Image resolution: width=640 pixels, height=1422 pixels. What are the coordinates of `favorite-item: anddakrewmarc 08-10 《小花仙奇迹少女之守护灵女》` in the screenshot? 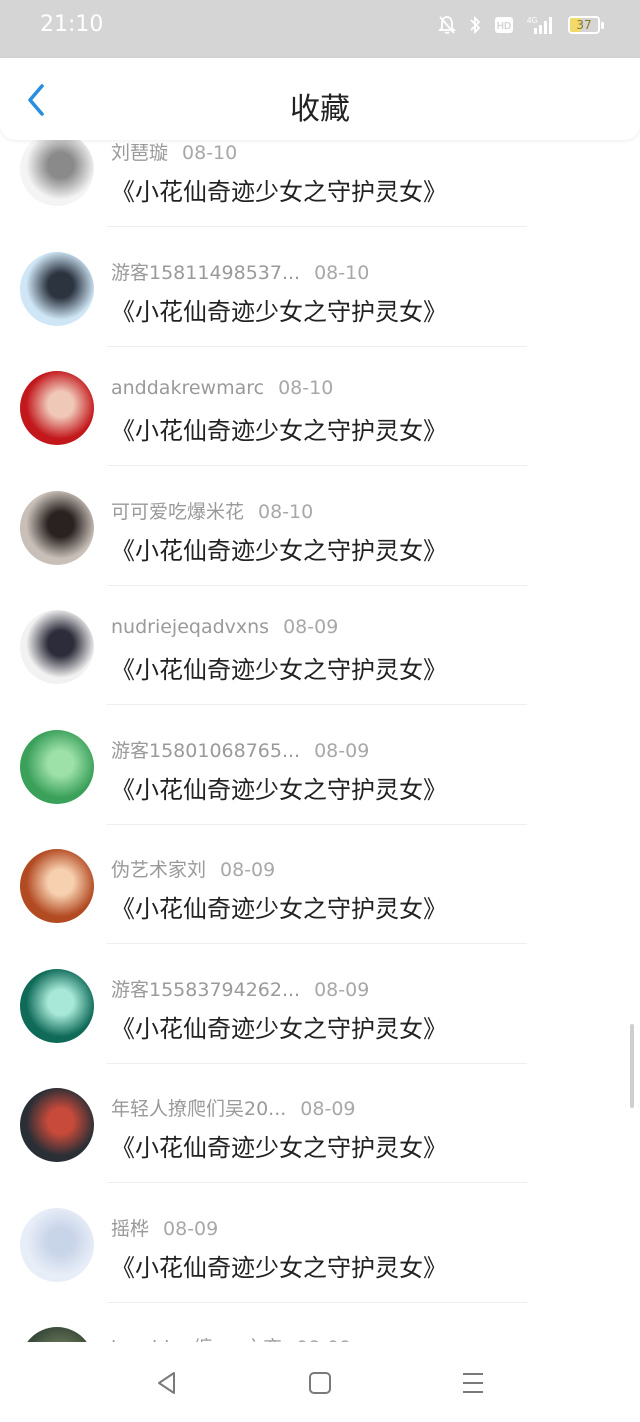 It's located at (320, 393).